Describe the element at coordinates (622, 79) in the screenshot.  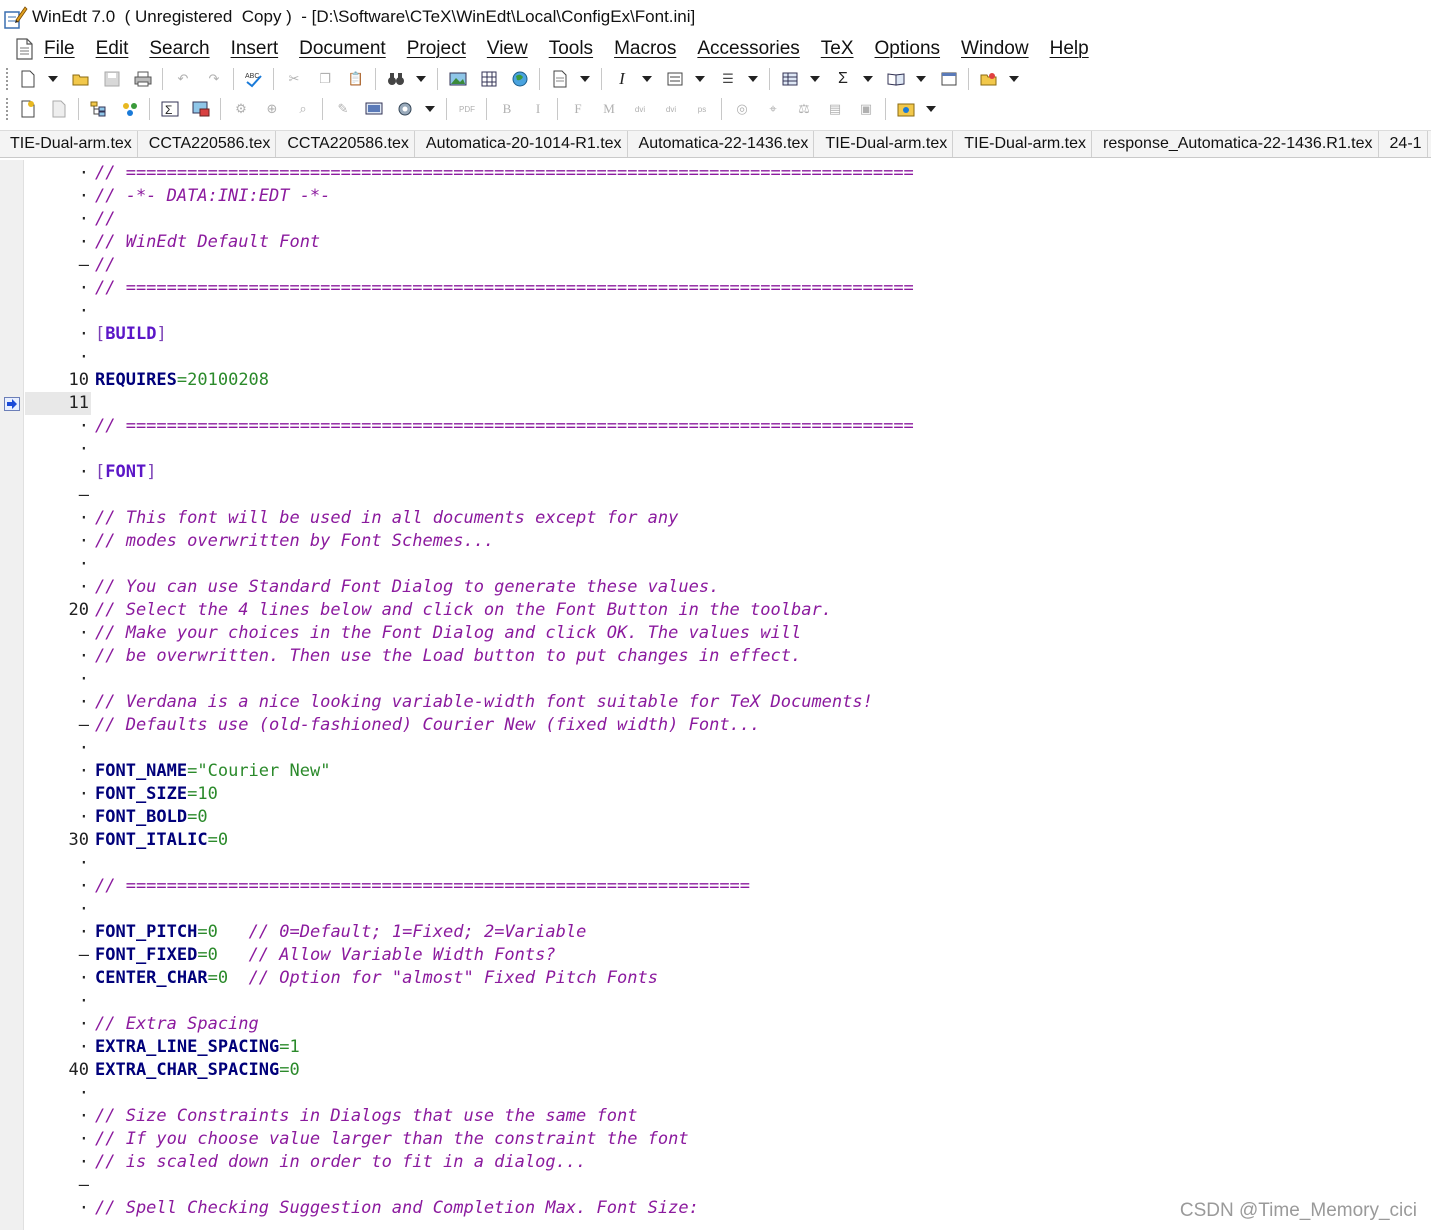
I see `italic-icon: I` at that location.